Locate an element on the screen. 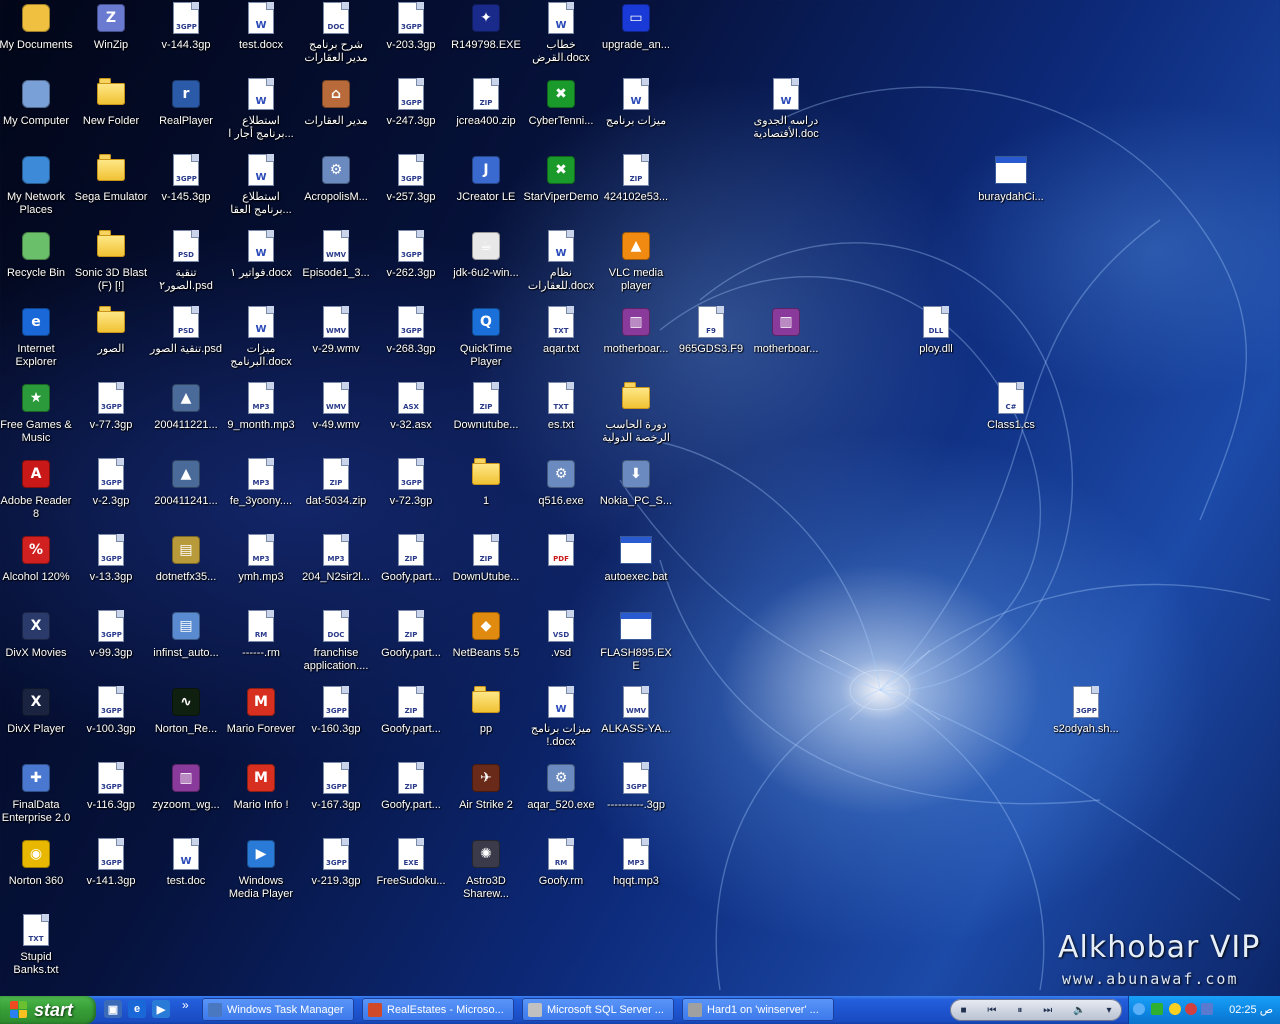 The height and width of the screenshot is (1024, 1280). desktop-icon: 3GPP v-141.3gp is located at coordinates (111, 862).